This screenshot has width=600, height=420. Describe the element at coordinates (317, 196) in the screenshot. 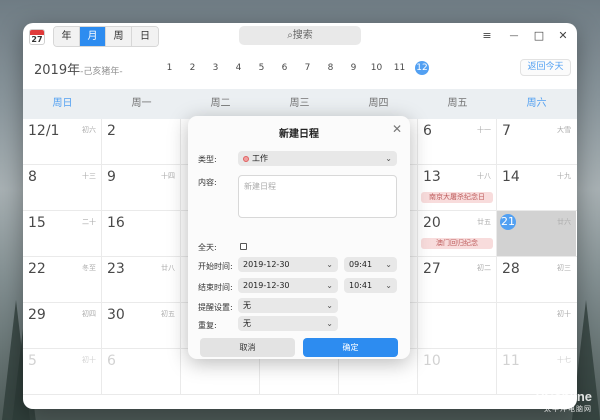

I see `content-input: 新建日程` at that location.